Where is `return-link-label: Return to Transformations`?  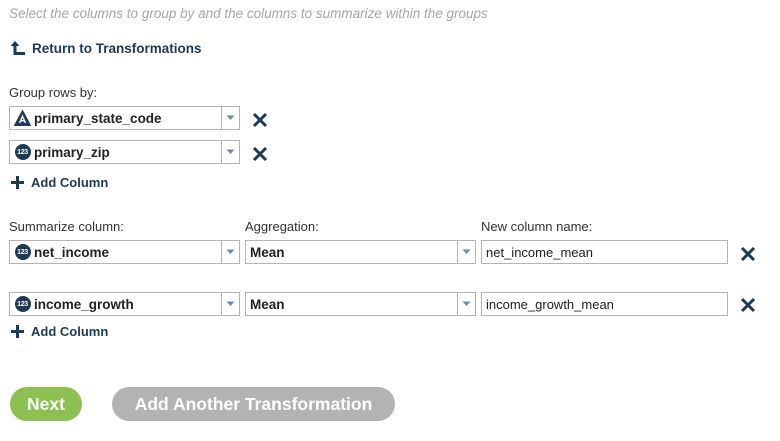 return-link-label: Return to Transformations is located at coordinates (117, 48).